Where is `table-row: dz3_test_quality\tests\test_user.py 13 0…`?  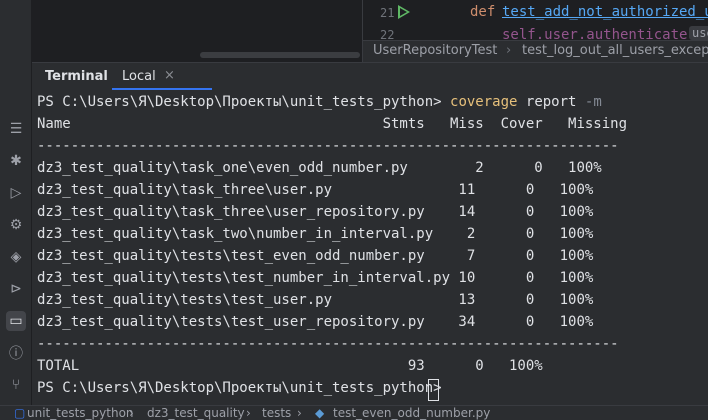 table-row: dz3_test_quality\tests\test_user.py 13 0… is located at coordinates (315, 300).